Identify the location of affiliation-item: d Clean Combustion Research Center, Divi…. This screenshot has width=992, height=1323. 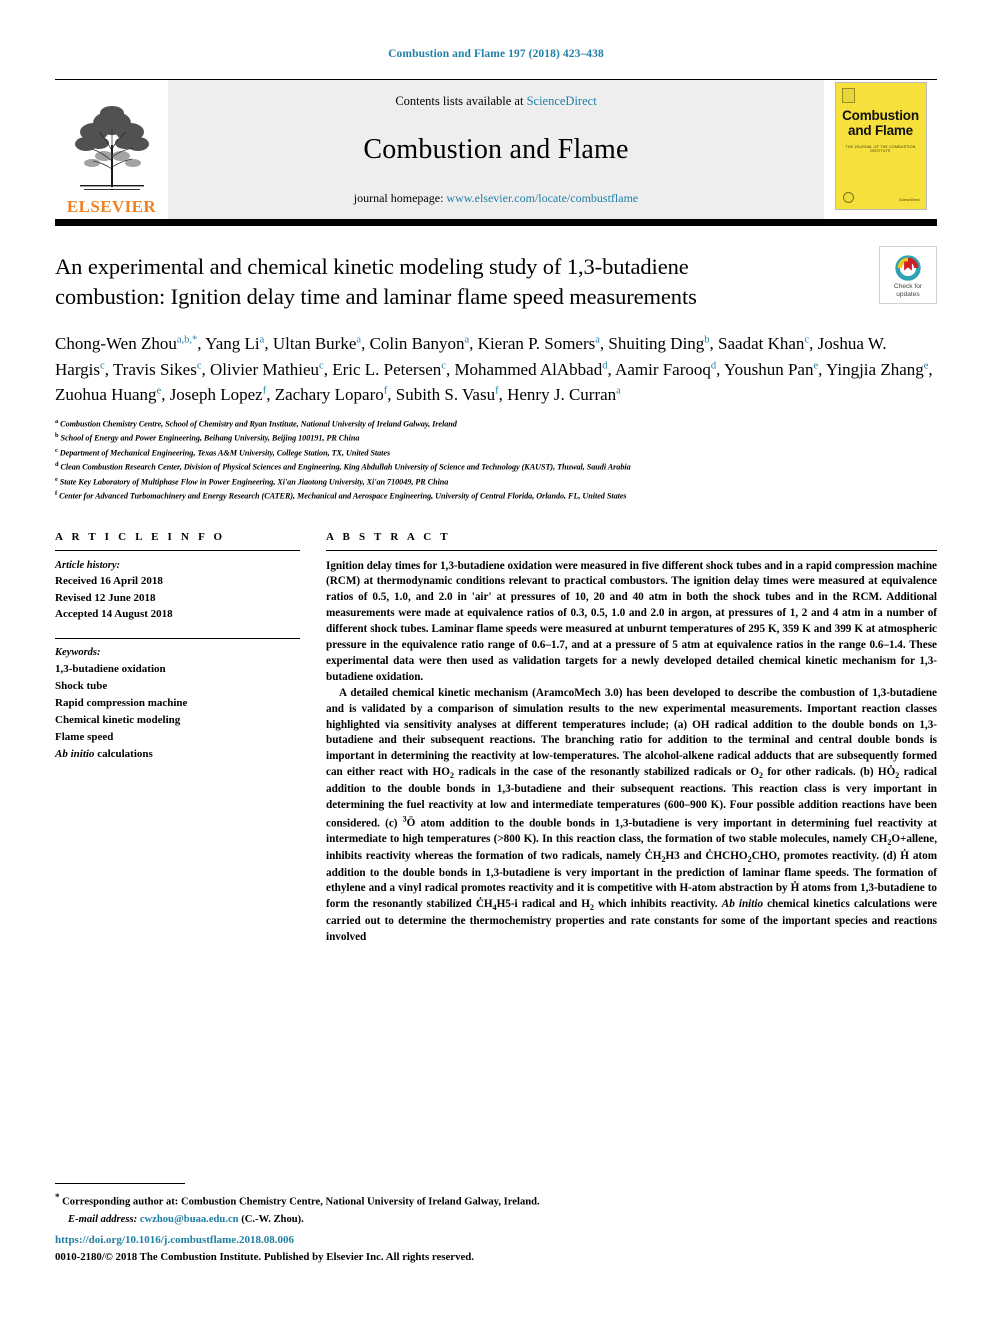
(343, 466).